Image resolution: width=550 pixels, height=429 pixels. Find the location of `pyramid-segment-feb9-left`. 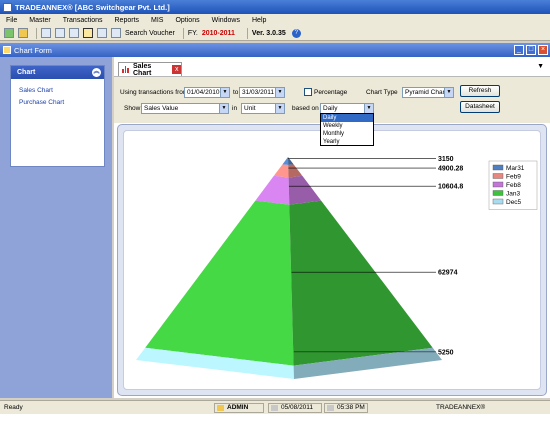

pyramid-segment-feb9-left is located at coordinates (281, 171).